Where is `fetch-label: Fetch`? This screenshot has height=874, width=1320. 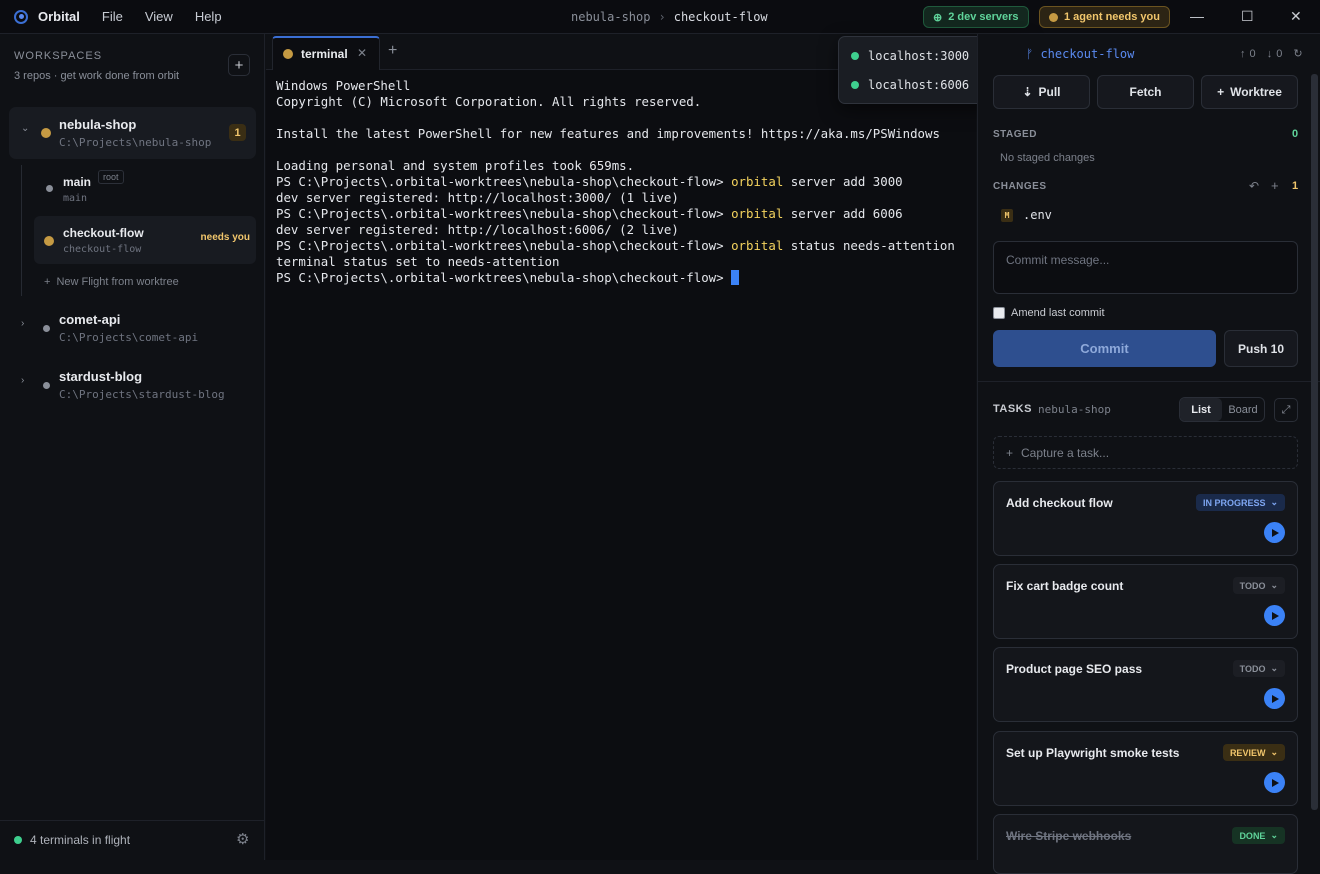
fetch-label: Fetch is located at coordinates (1145, 92).